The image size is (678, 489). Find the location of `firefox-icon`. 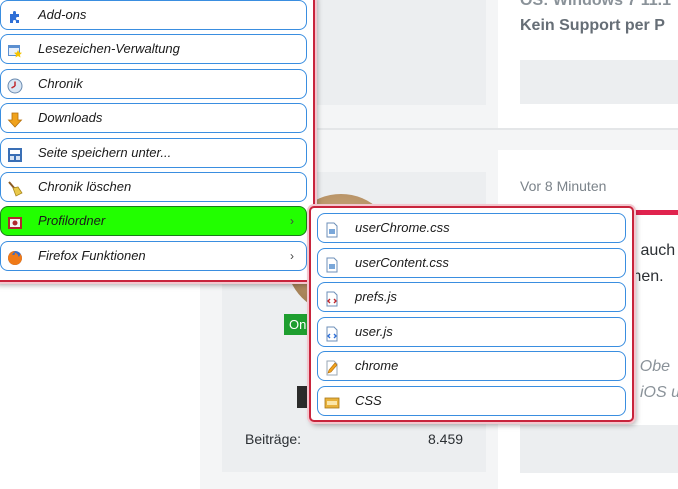

firefox-icon is located at coordinates (15, 256).